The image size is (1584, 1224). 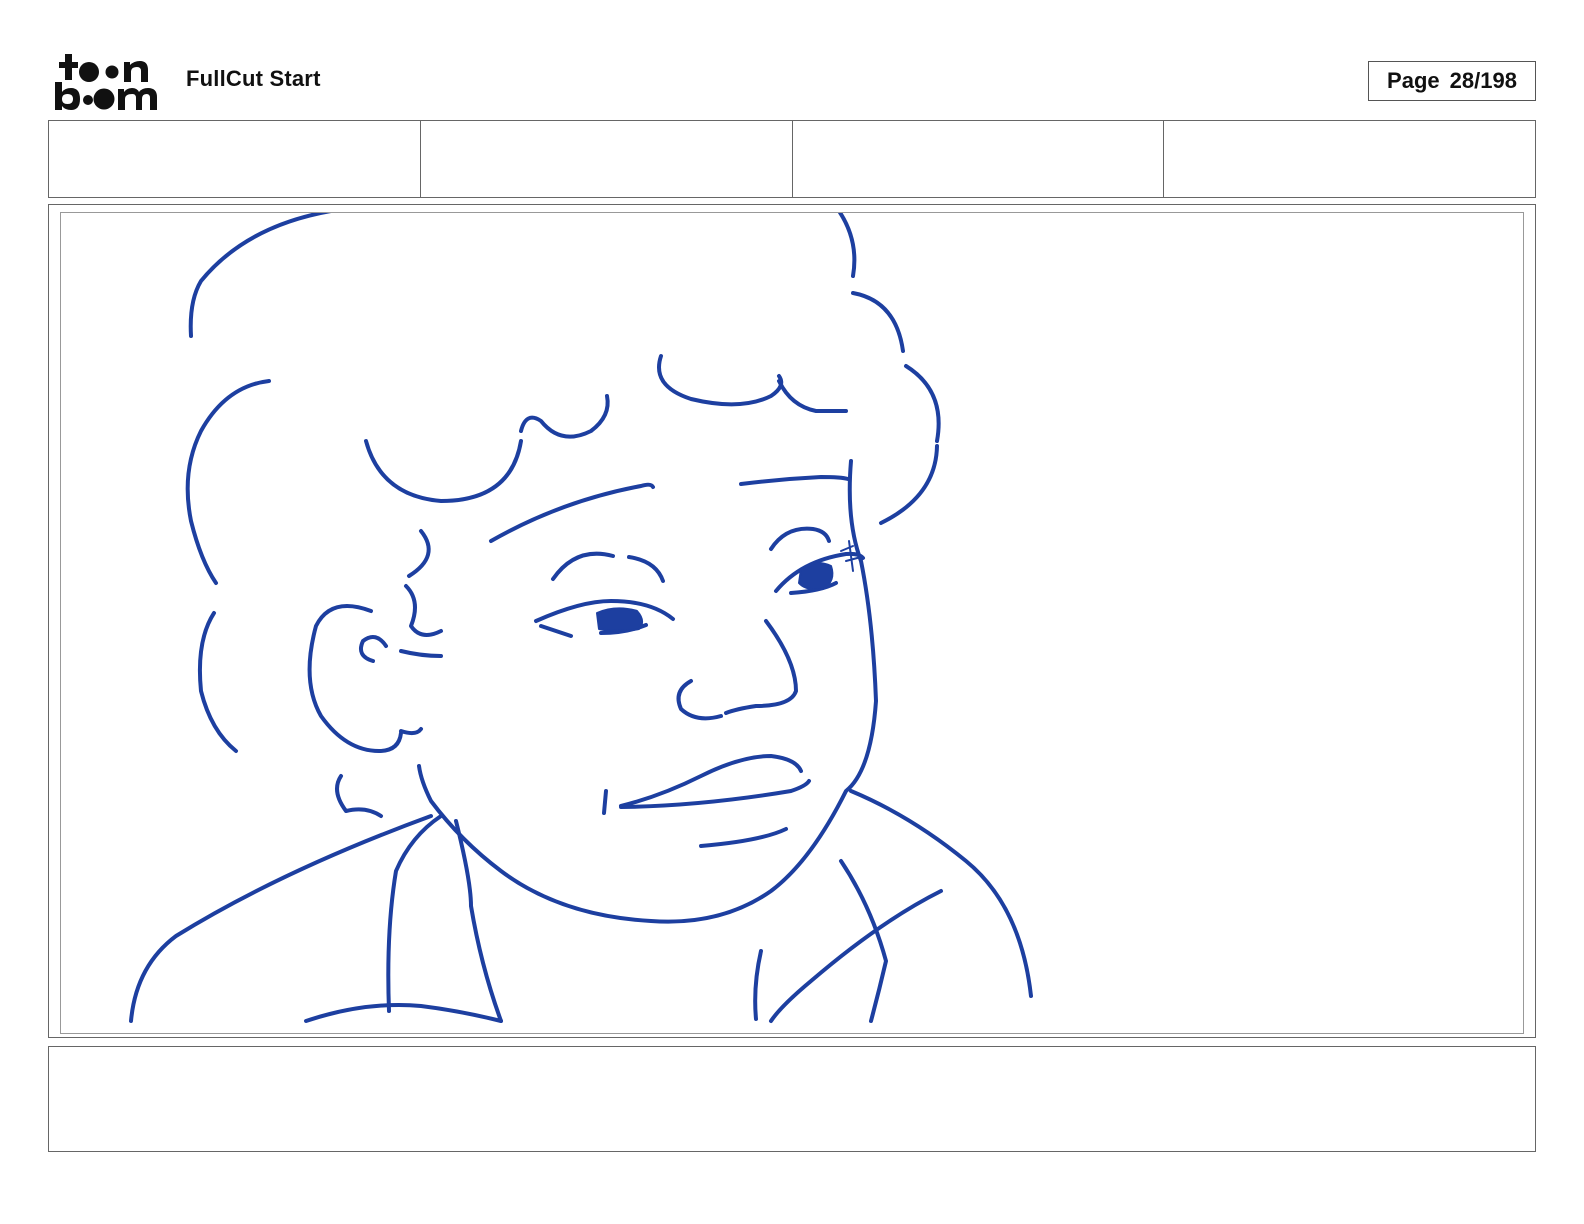 I want to click on page-label: Page, so click(x=1413, y=80).